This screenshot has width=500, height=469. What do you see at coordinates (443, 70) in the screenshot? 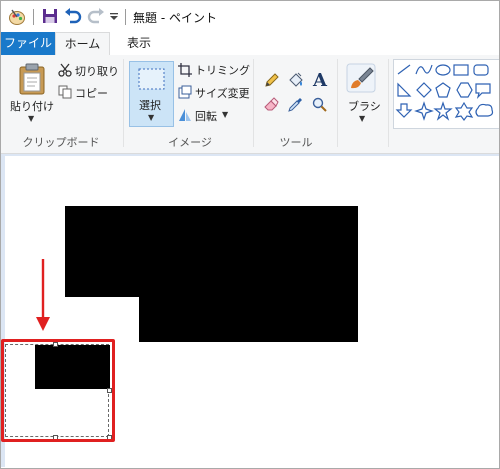
I see `oval-shape-icon` at bounding box center [443, 70].